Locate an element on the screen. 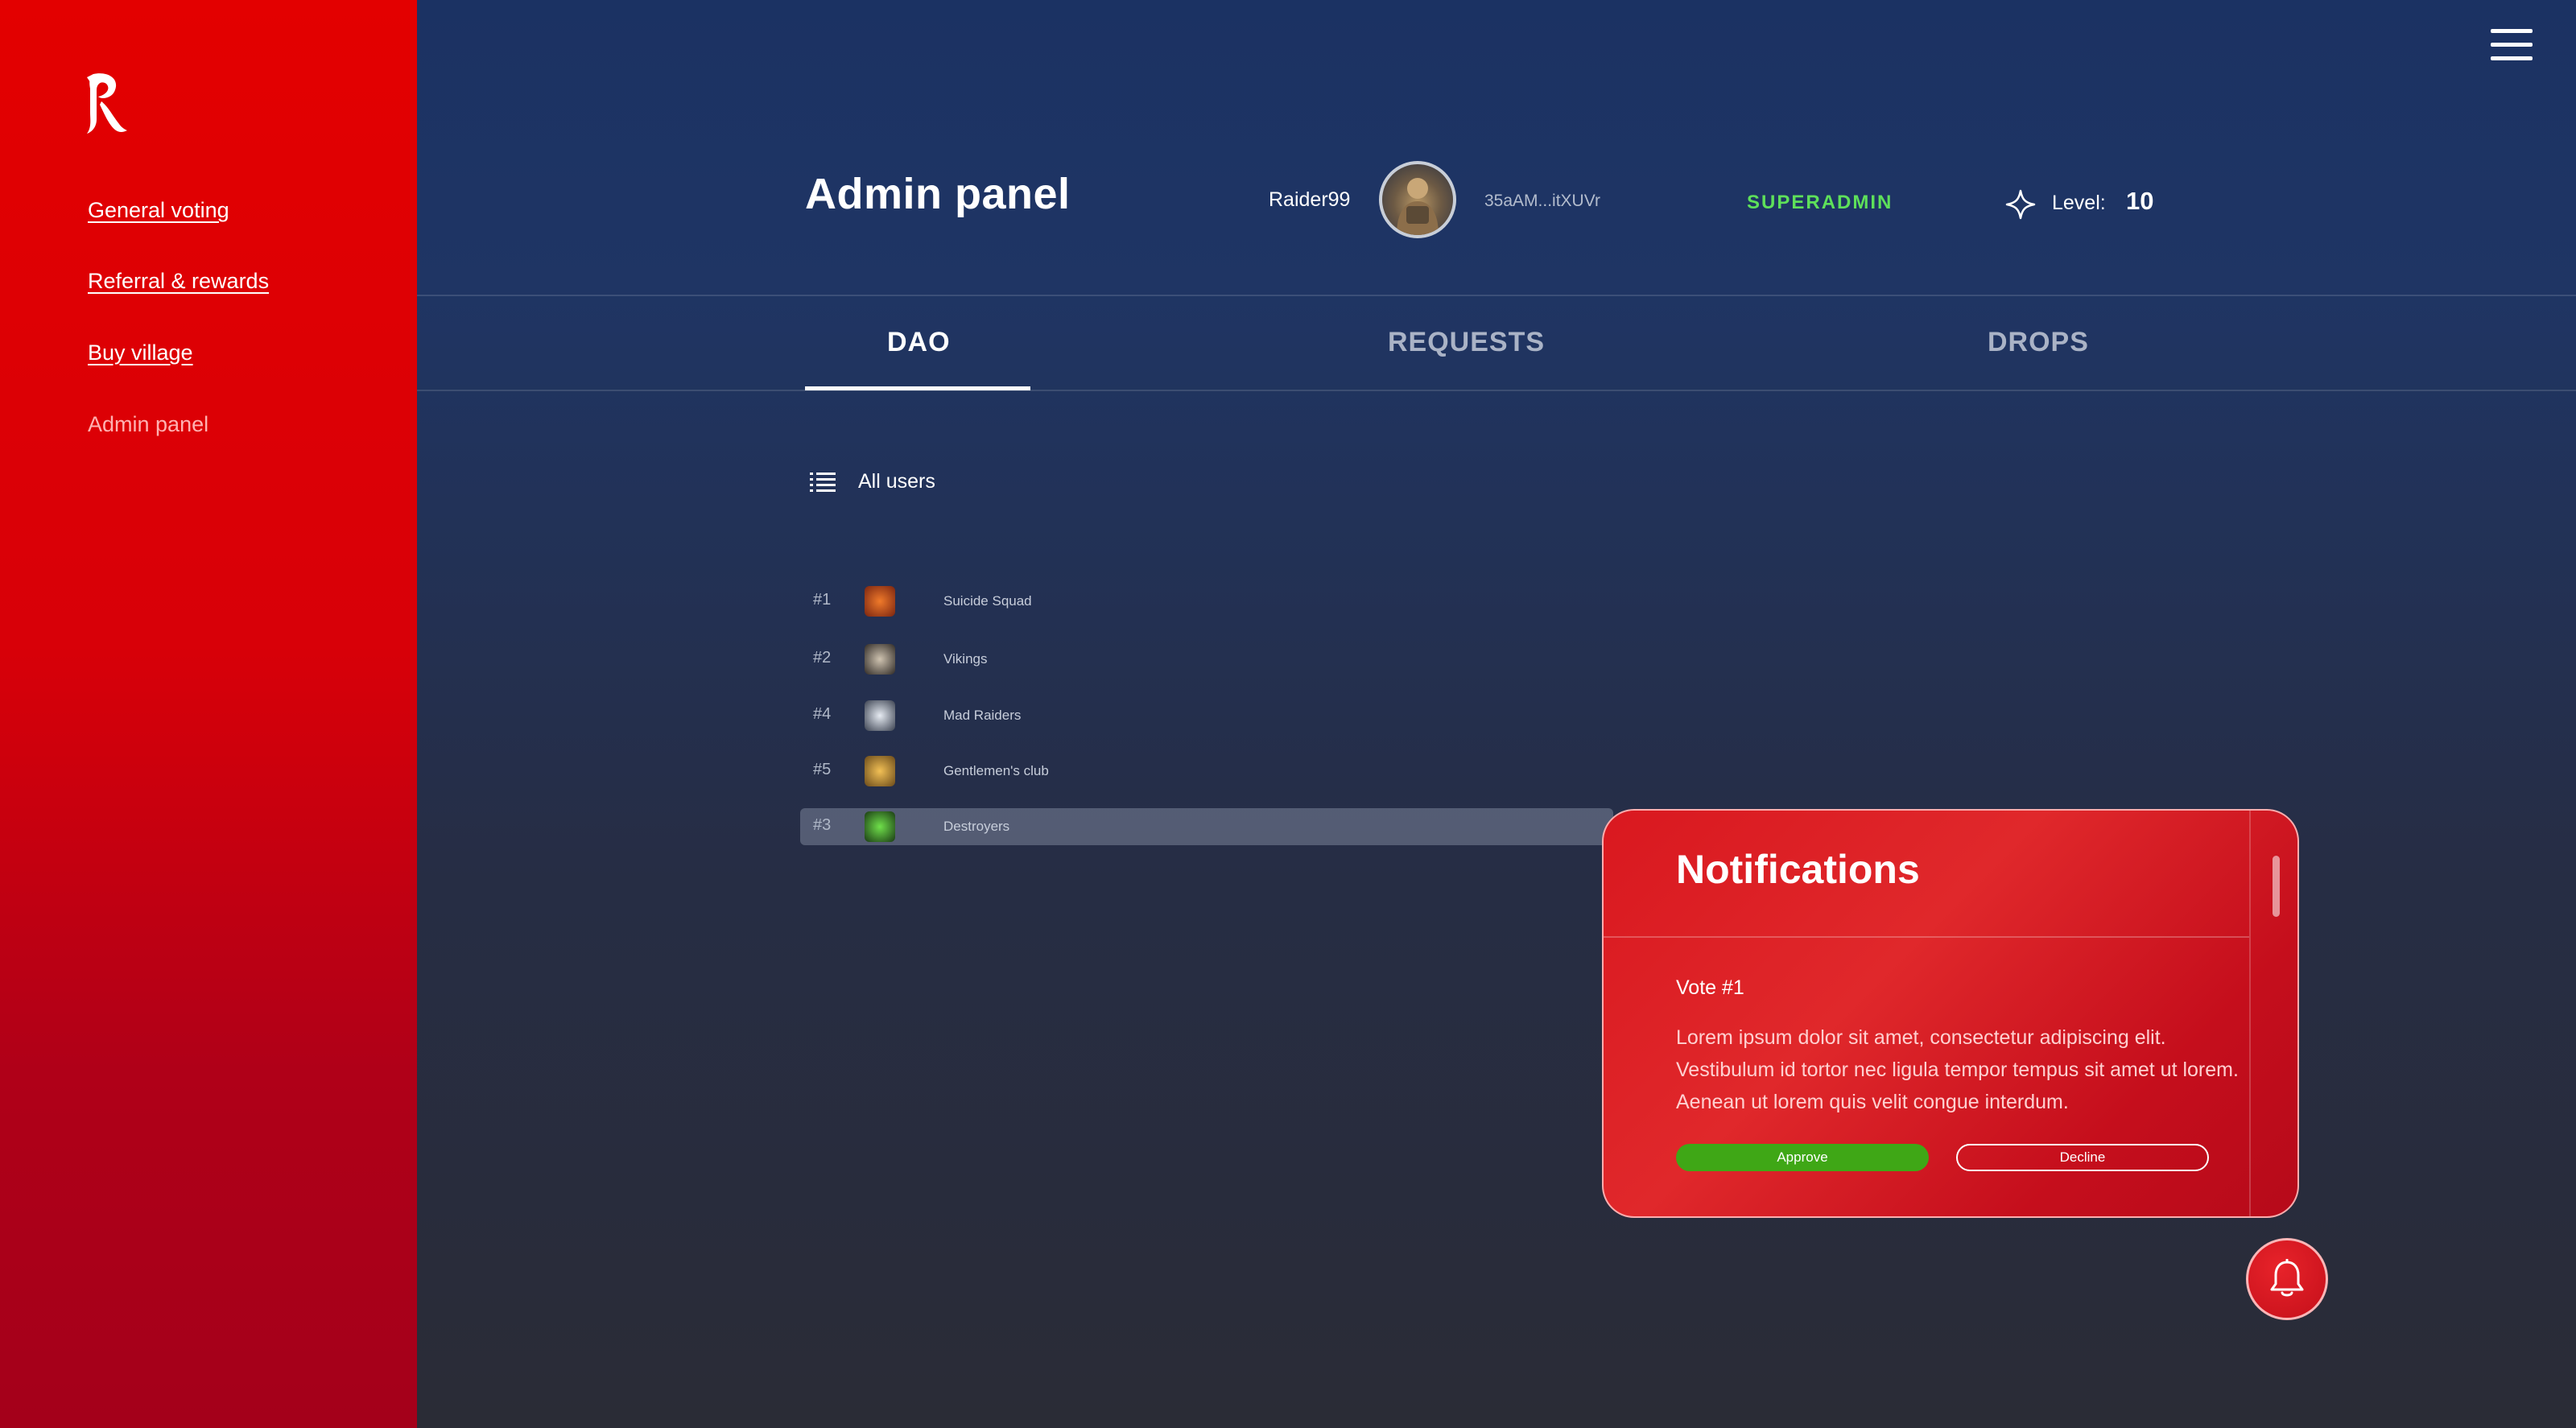 The image size is (2576, 1428). tab-requests: REQUESTS is located at coordinates (1466, 343).